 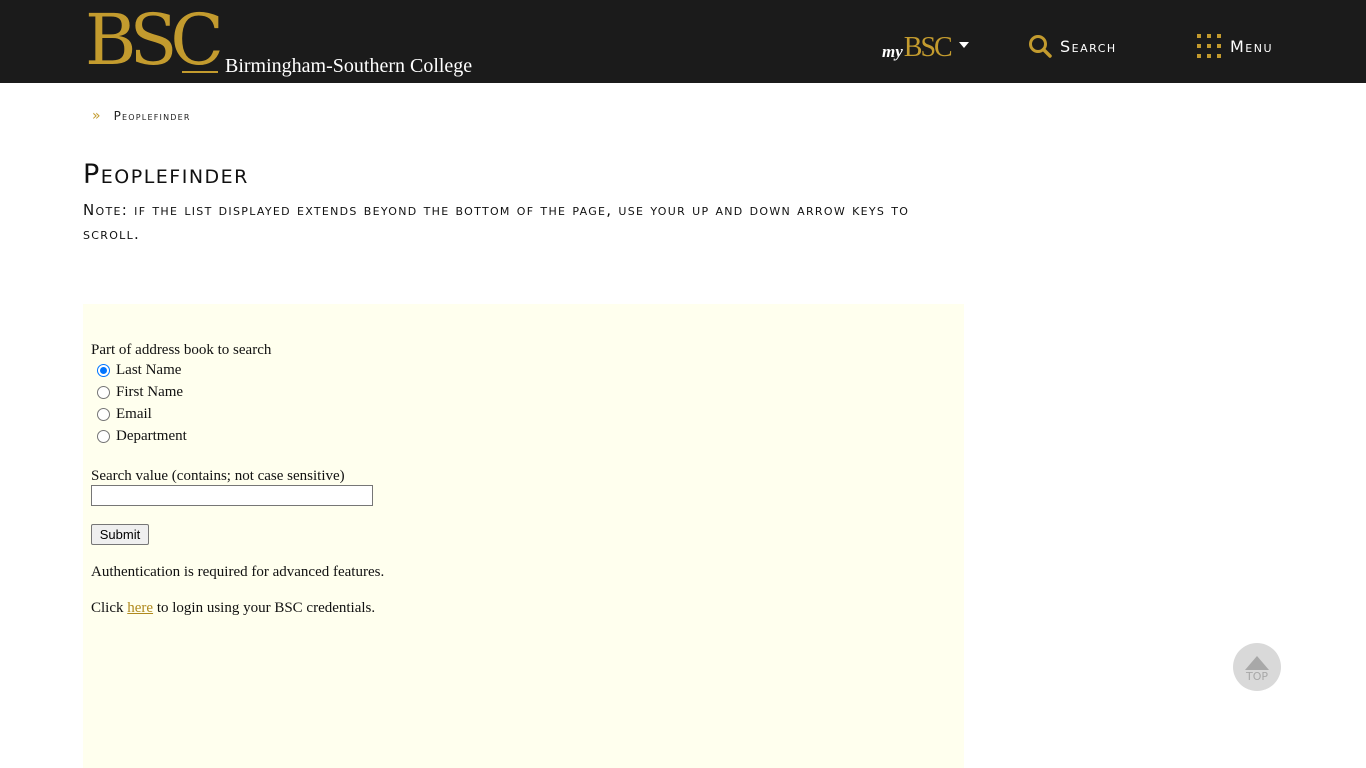 I want to click on menu-button: Menu, so click(x=1234, y=46).